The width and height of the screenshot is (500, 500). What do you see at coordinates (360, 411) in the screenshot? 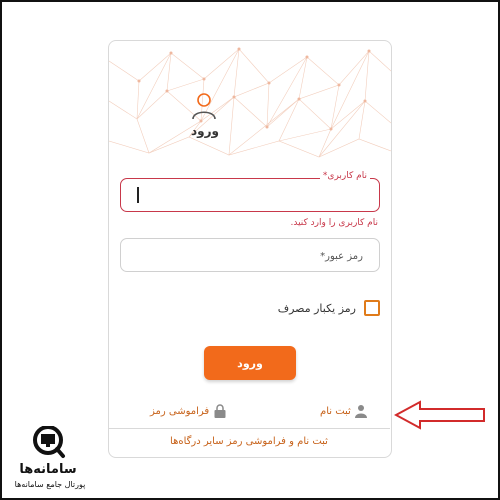
I see `person-icon` at bounding box center [360, 411].